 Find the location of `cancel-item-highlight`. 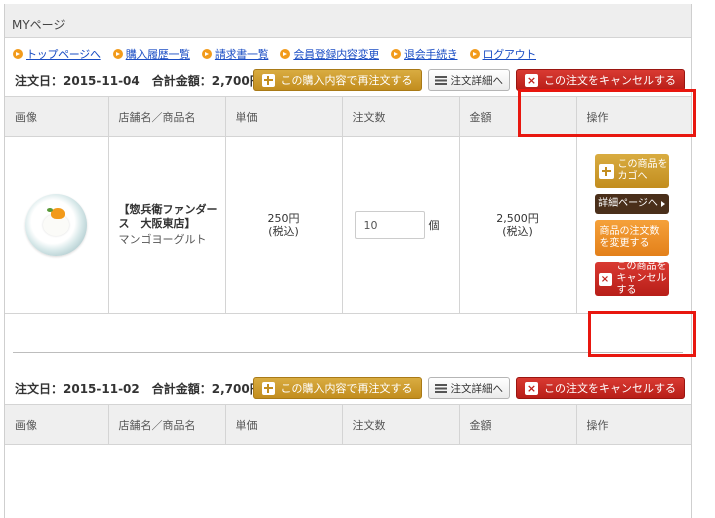

cancel-item-highlight is located at coordinates (642, 334).